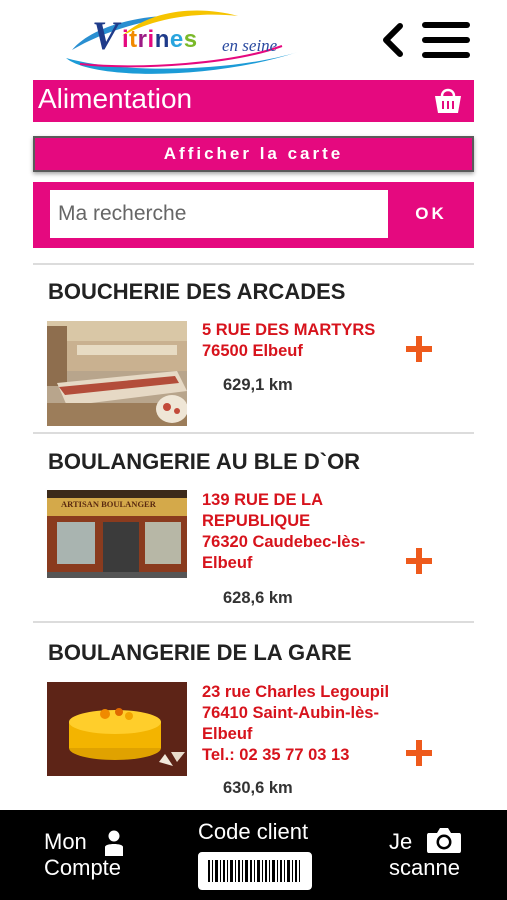 The height and width of the screenshot is (900, 507). Describe the element at coordinates (263, 500) in the screenshot. I see `address-line: 139 RUE DE LA` at that location.